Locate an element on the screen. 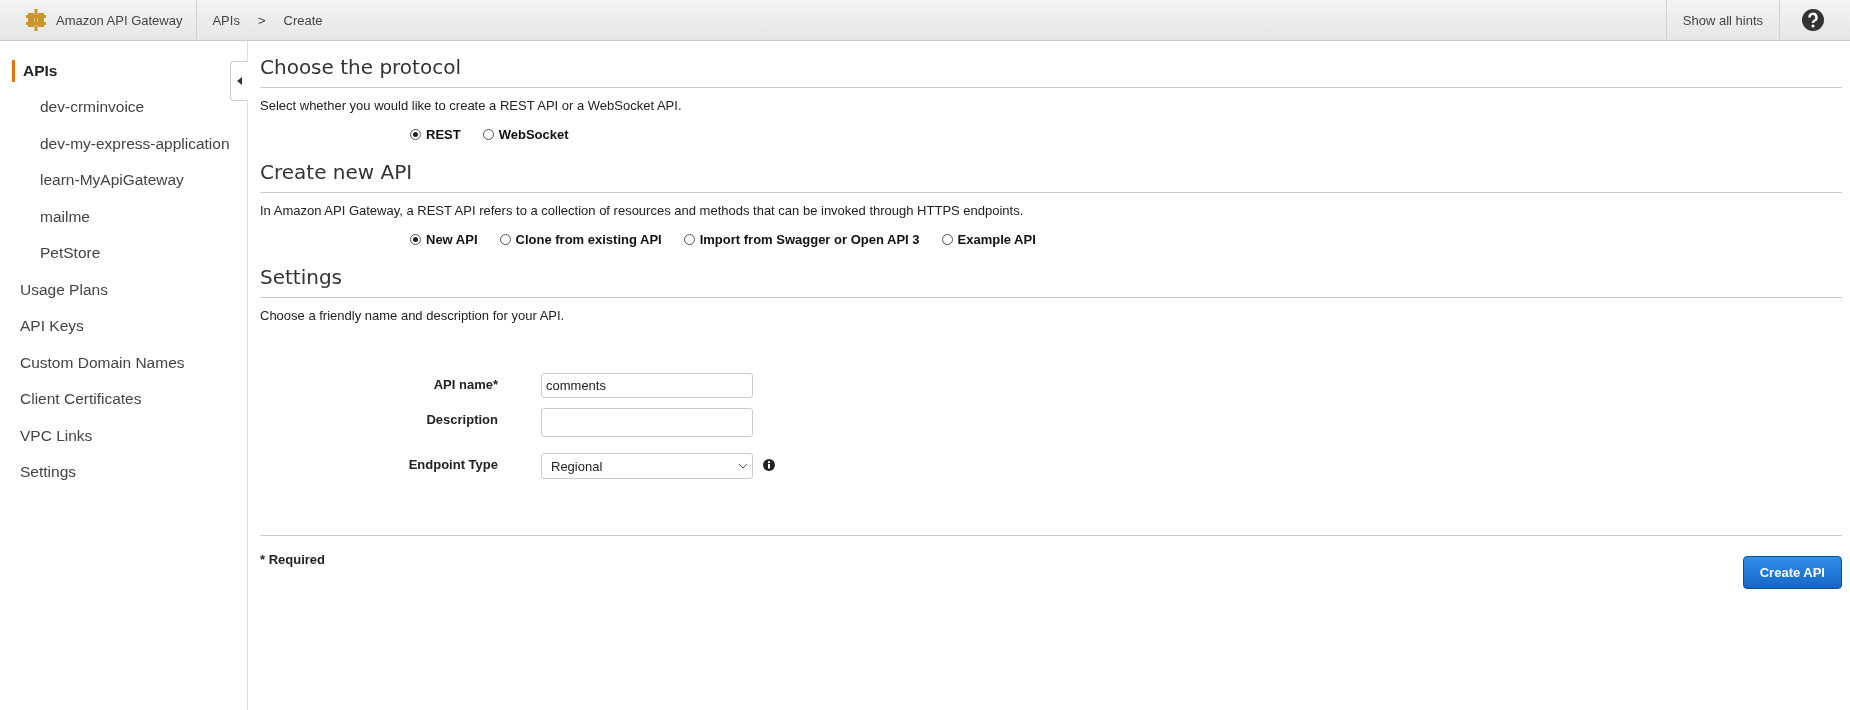  radio-option: Clone from existing API is located at coordinates (580, 239).